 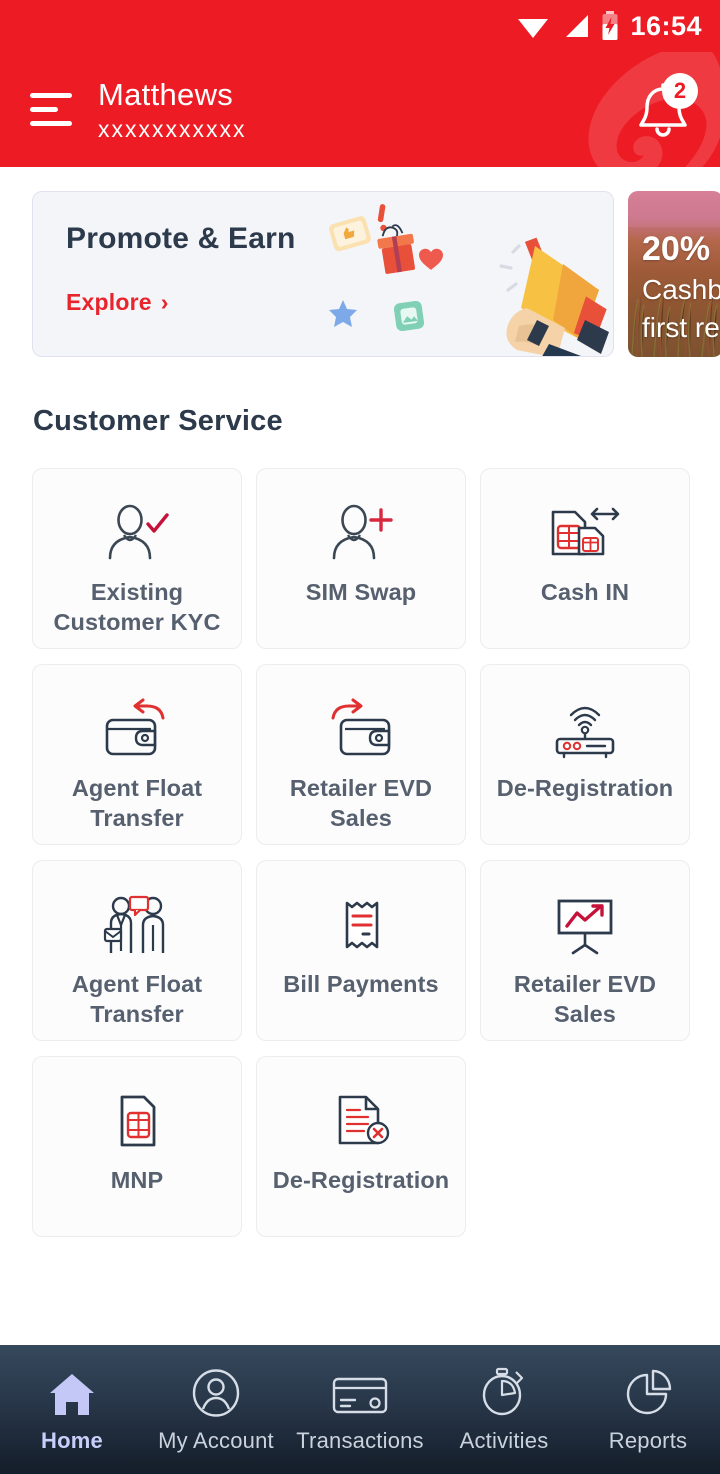 What do you see at coordinates (610, 25) in the screenshot?
I see `battery-charging-icon` at bounding box center [610, 25].